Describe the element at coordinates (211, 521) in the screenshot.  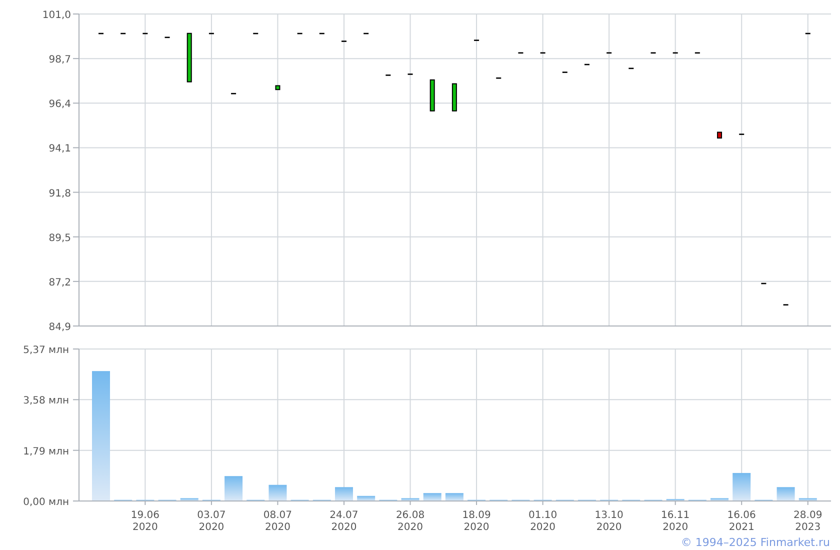
I see `x-axis-label: 03.07 2020` at that location.